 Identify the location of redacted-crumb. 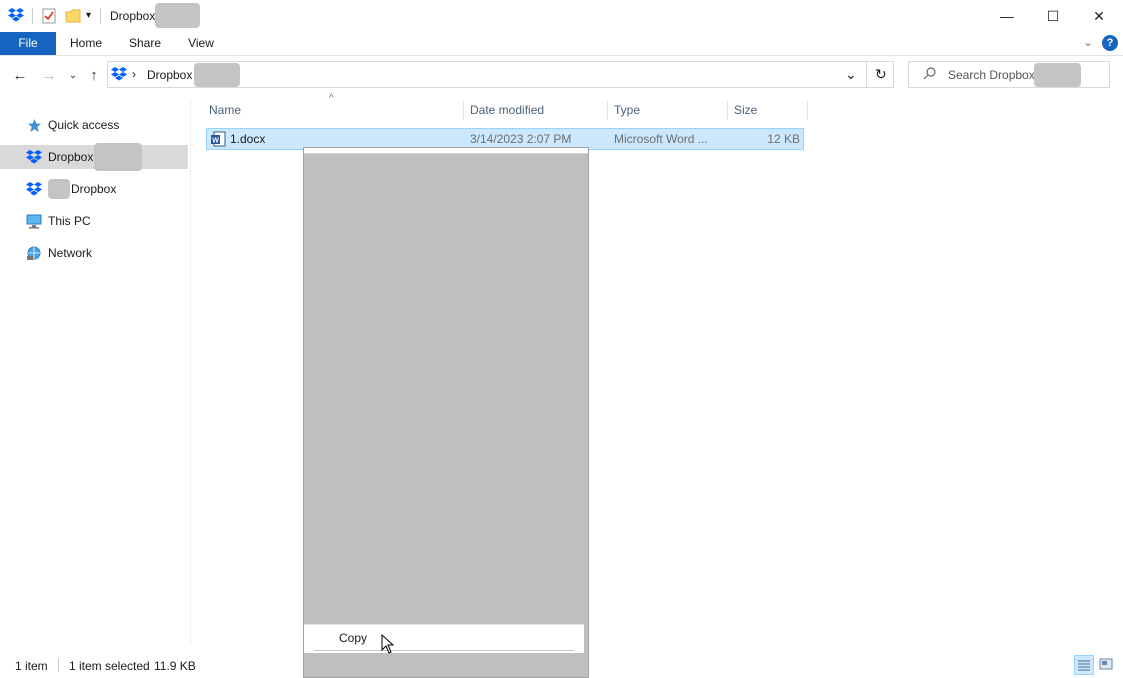
(217, 75).